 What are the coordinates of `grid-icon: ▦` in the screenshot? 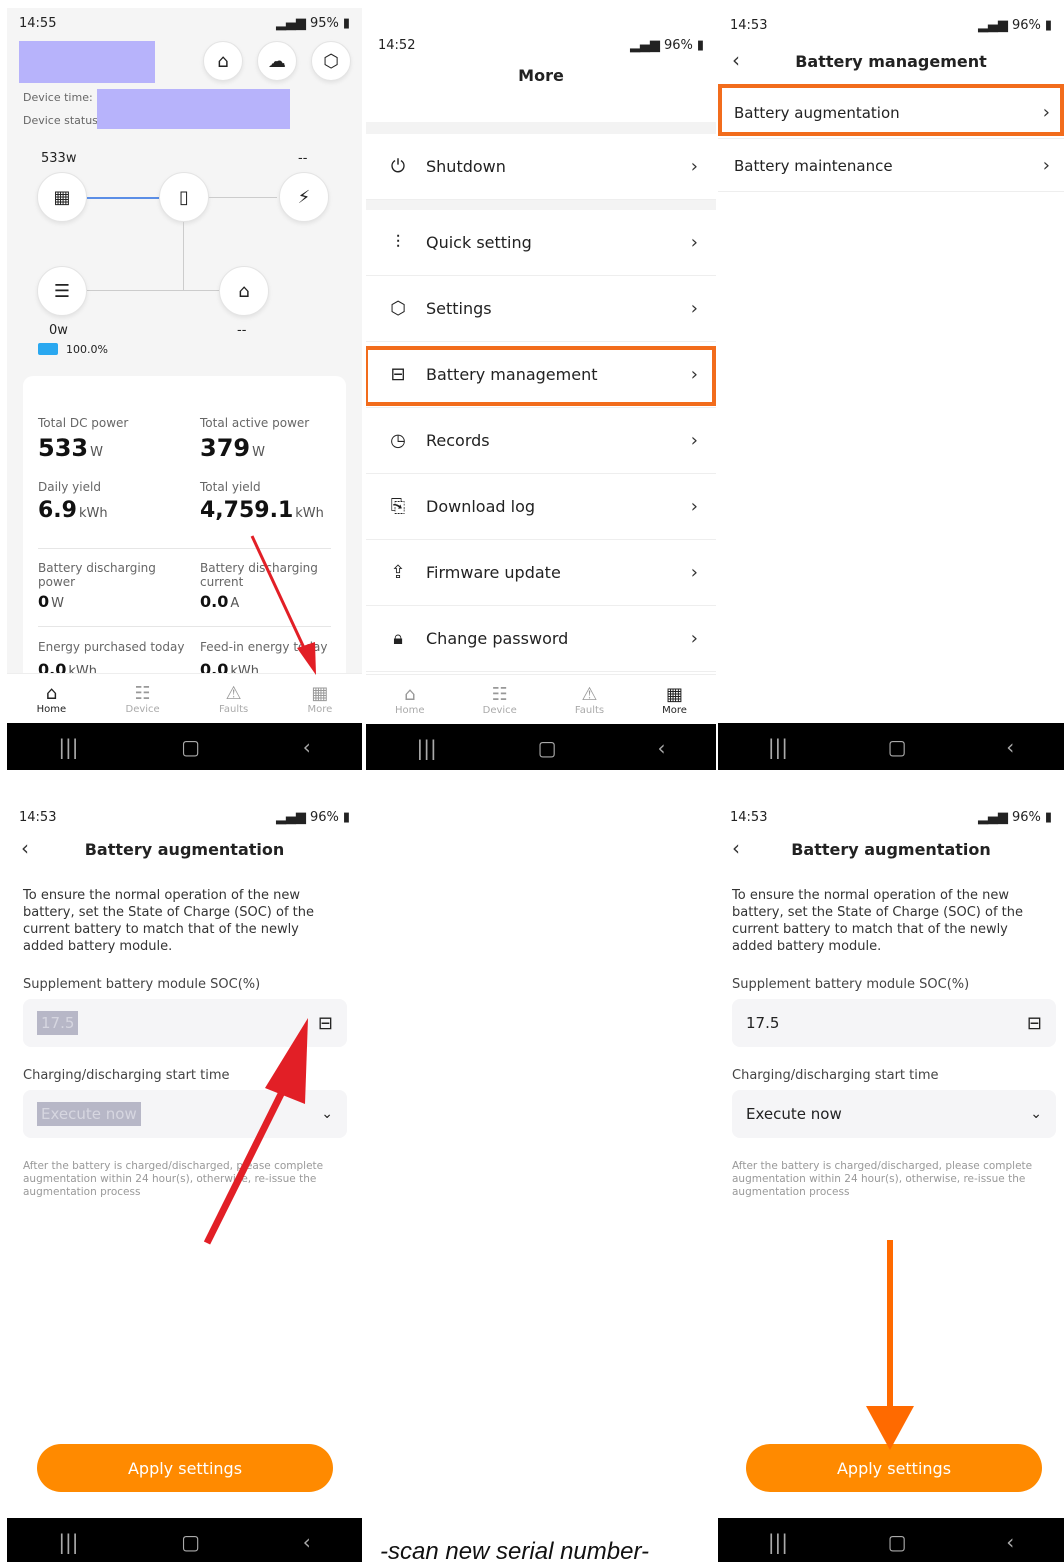 It's located at (320, 693).